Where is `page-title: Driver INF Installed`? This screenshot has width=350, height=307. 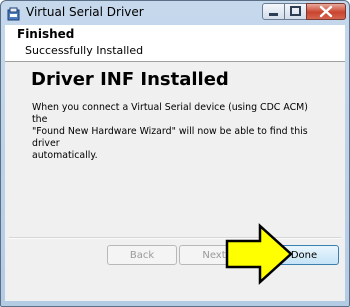 page-title: Driver INF Installed is located at coordinates (130, 79).